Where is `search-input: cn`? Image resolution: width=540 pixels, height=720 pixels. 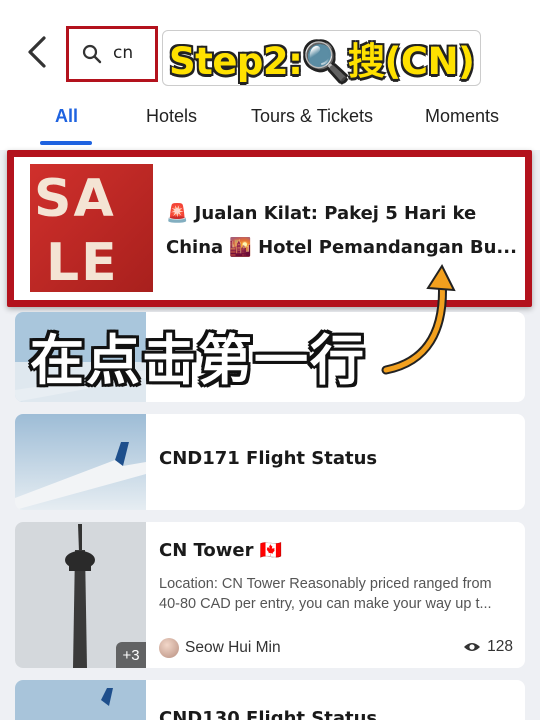
search-input: cn is located at coordinates (112, 54).